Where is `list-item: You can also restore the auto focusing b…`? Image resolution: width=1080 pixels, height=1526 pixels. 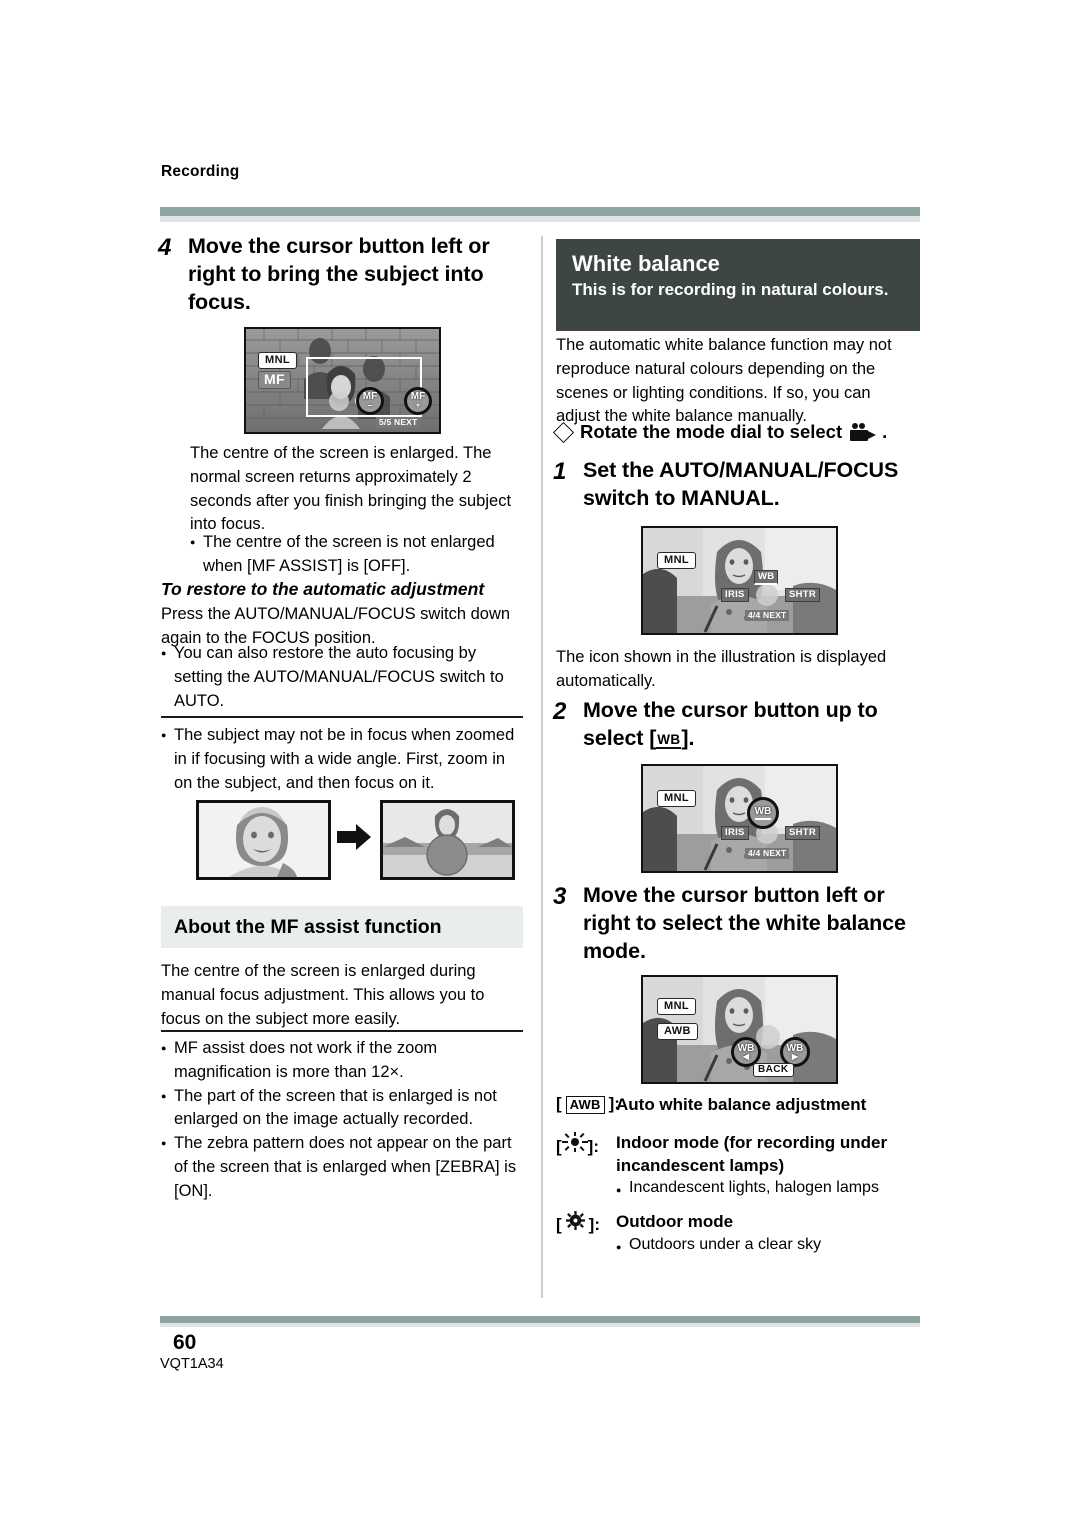
list-item: You can also restore the auto focusing b… is located at coordinates (342, 677).